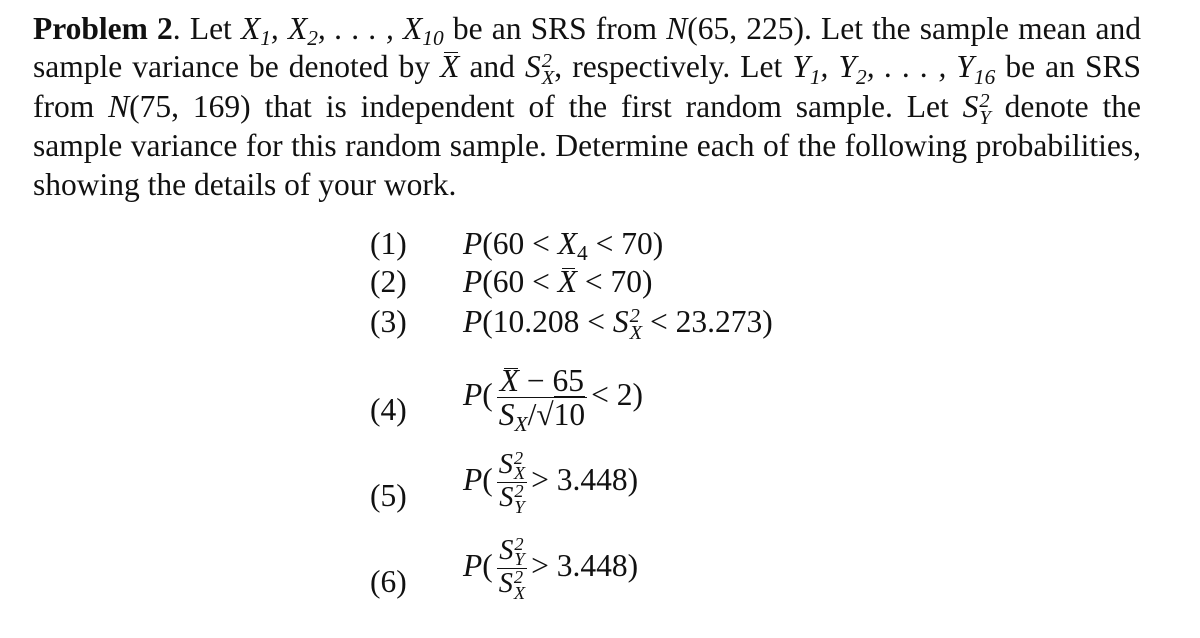 This screenshot has width=1200, height=638. What do you see at coordinates (677, 28) in the screenshot?
I see `distribution-x: N` at bounding box center [677, 28].